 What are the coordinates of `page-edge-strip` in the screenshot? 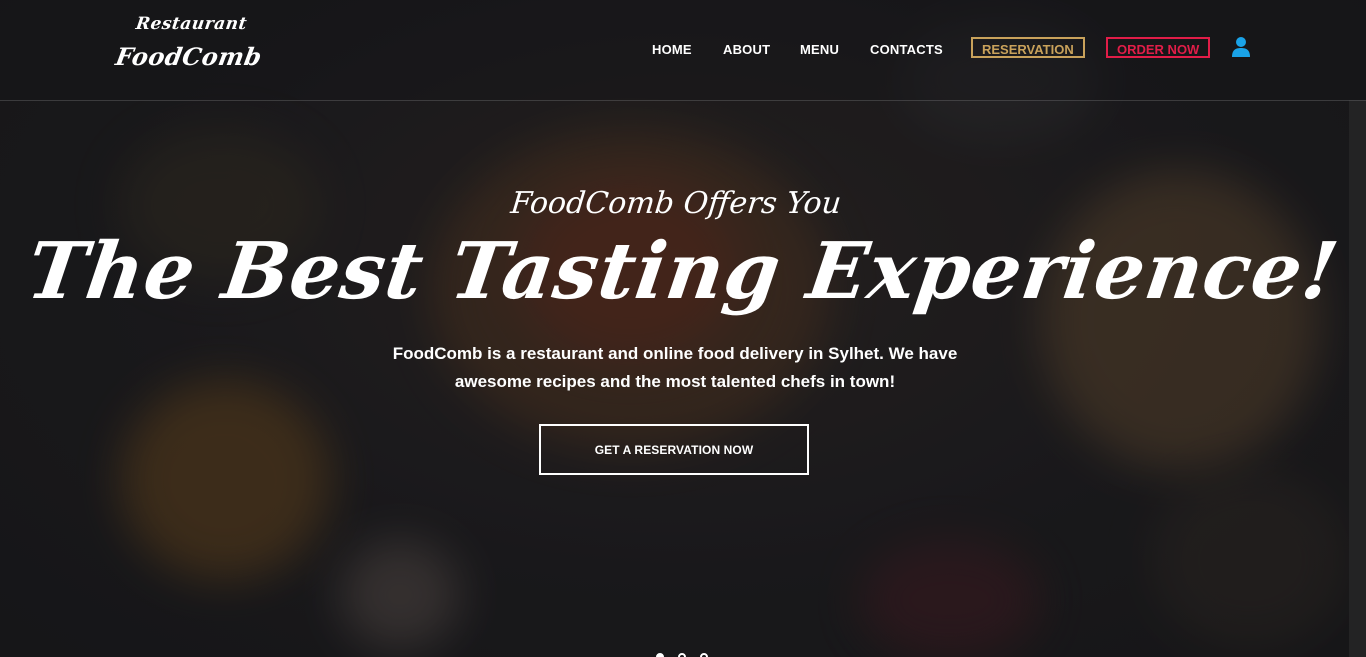 It's located at (1357, 378).